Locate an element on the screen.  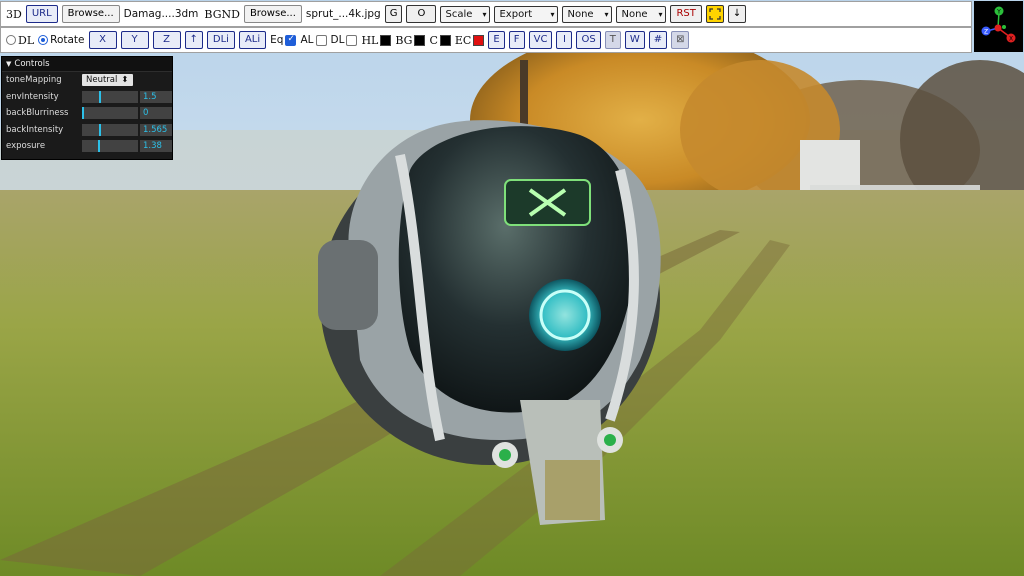
back-blurriness-slider is located at coordinates (110, 113).